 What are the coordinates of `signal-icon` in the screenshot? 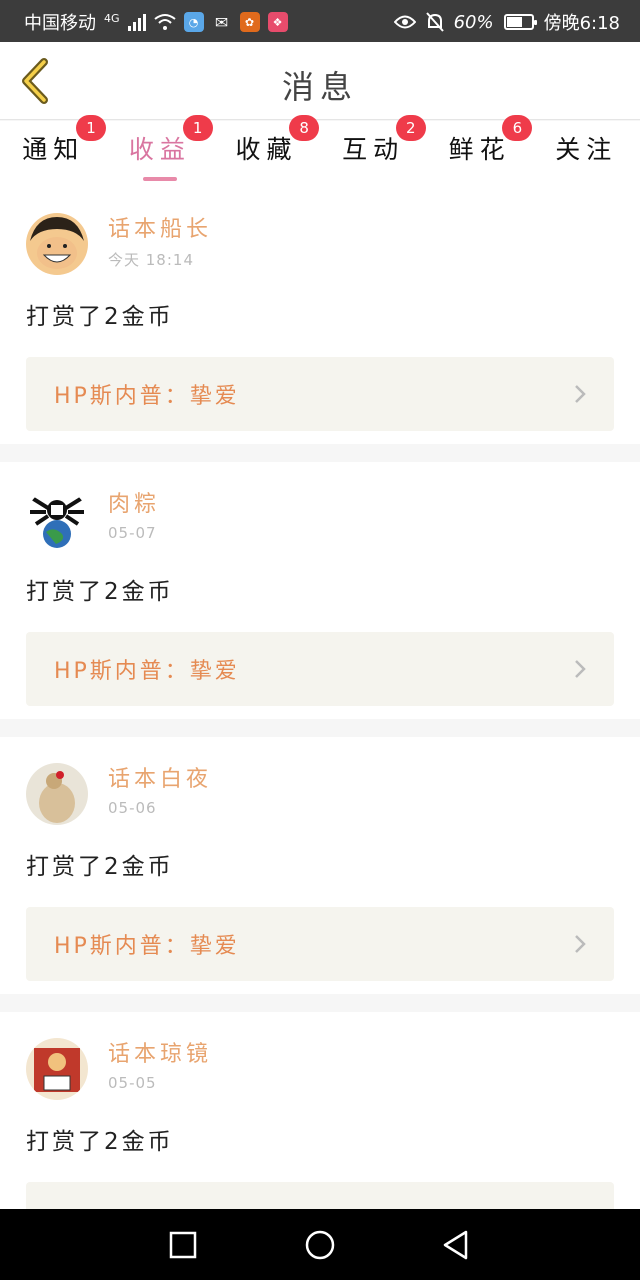 It's located at (136, 22).